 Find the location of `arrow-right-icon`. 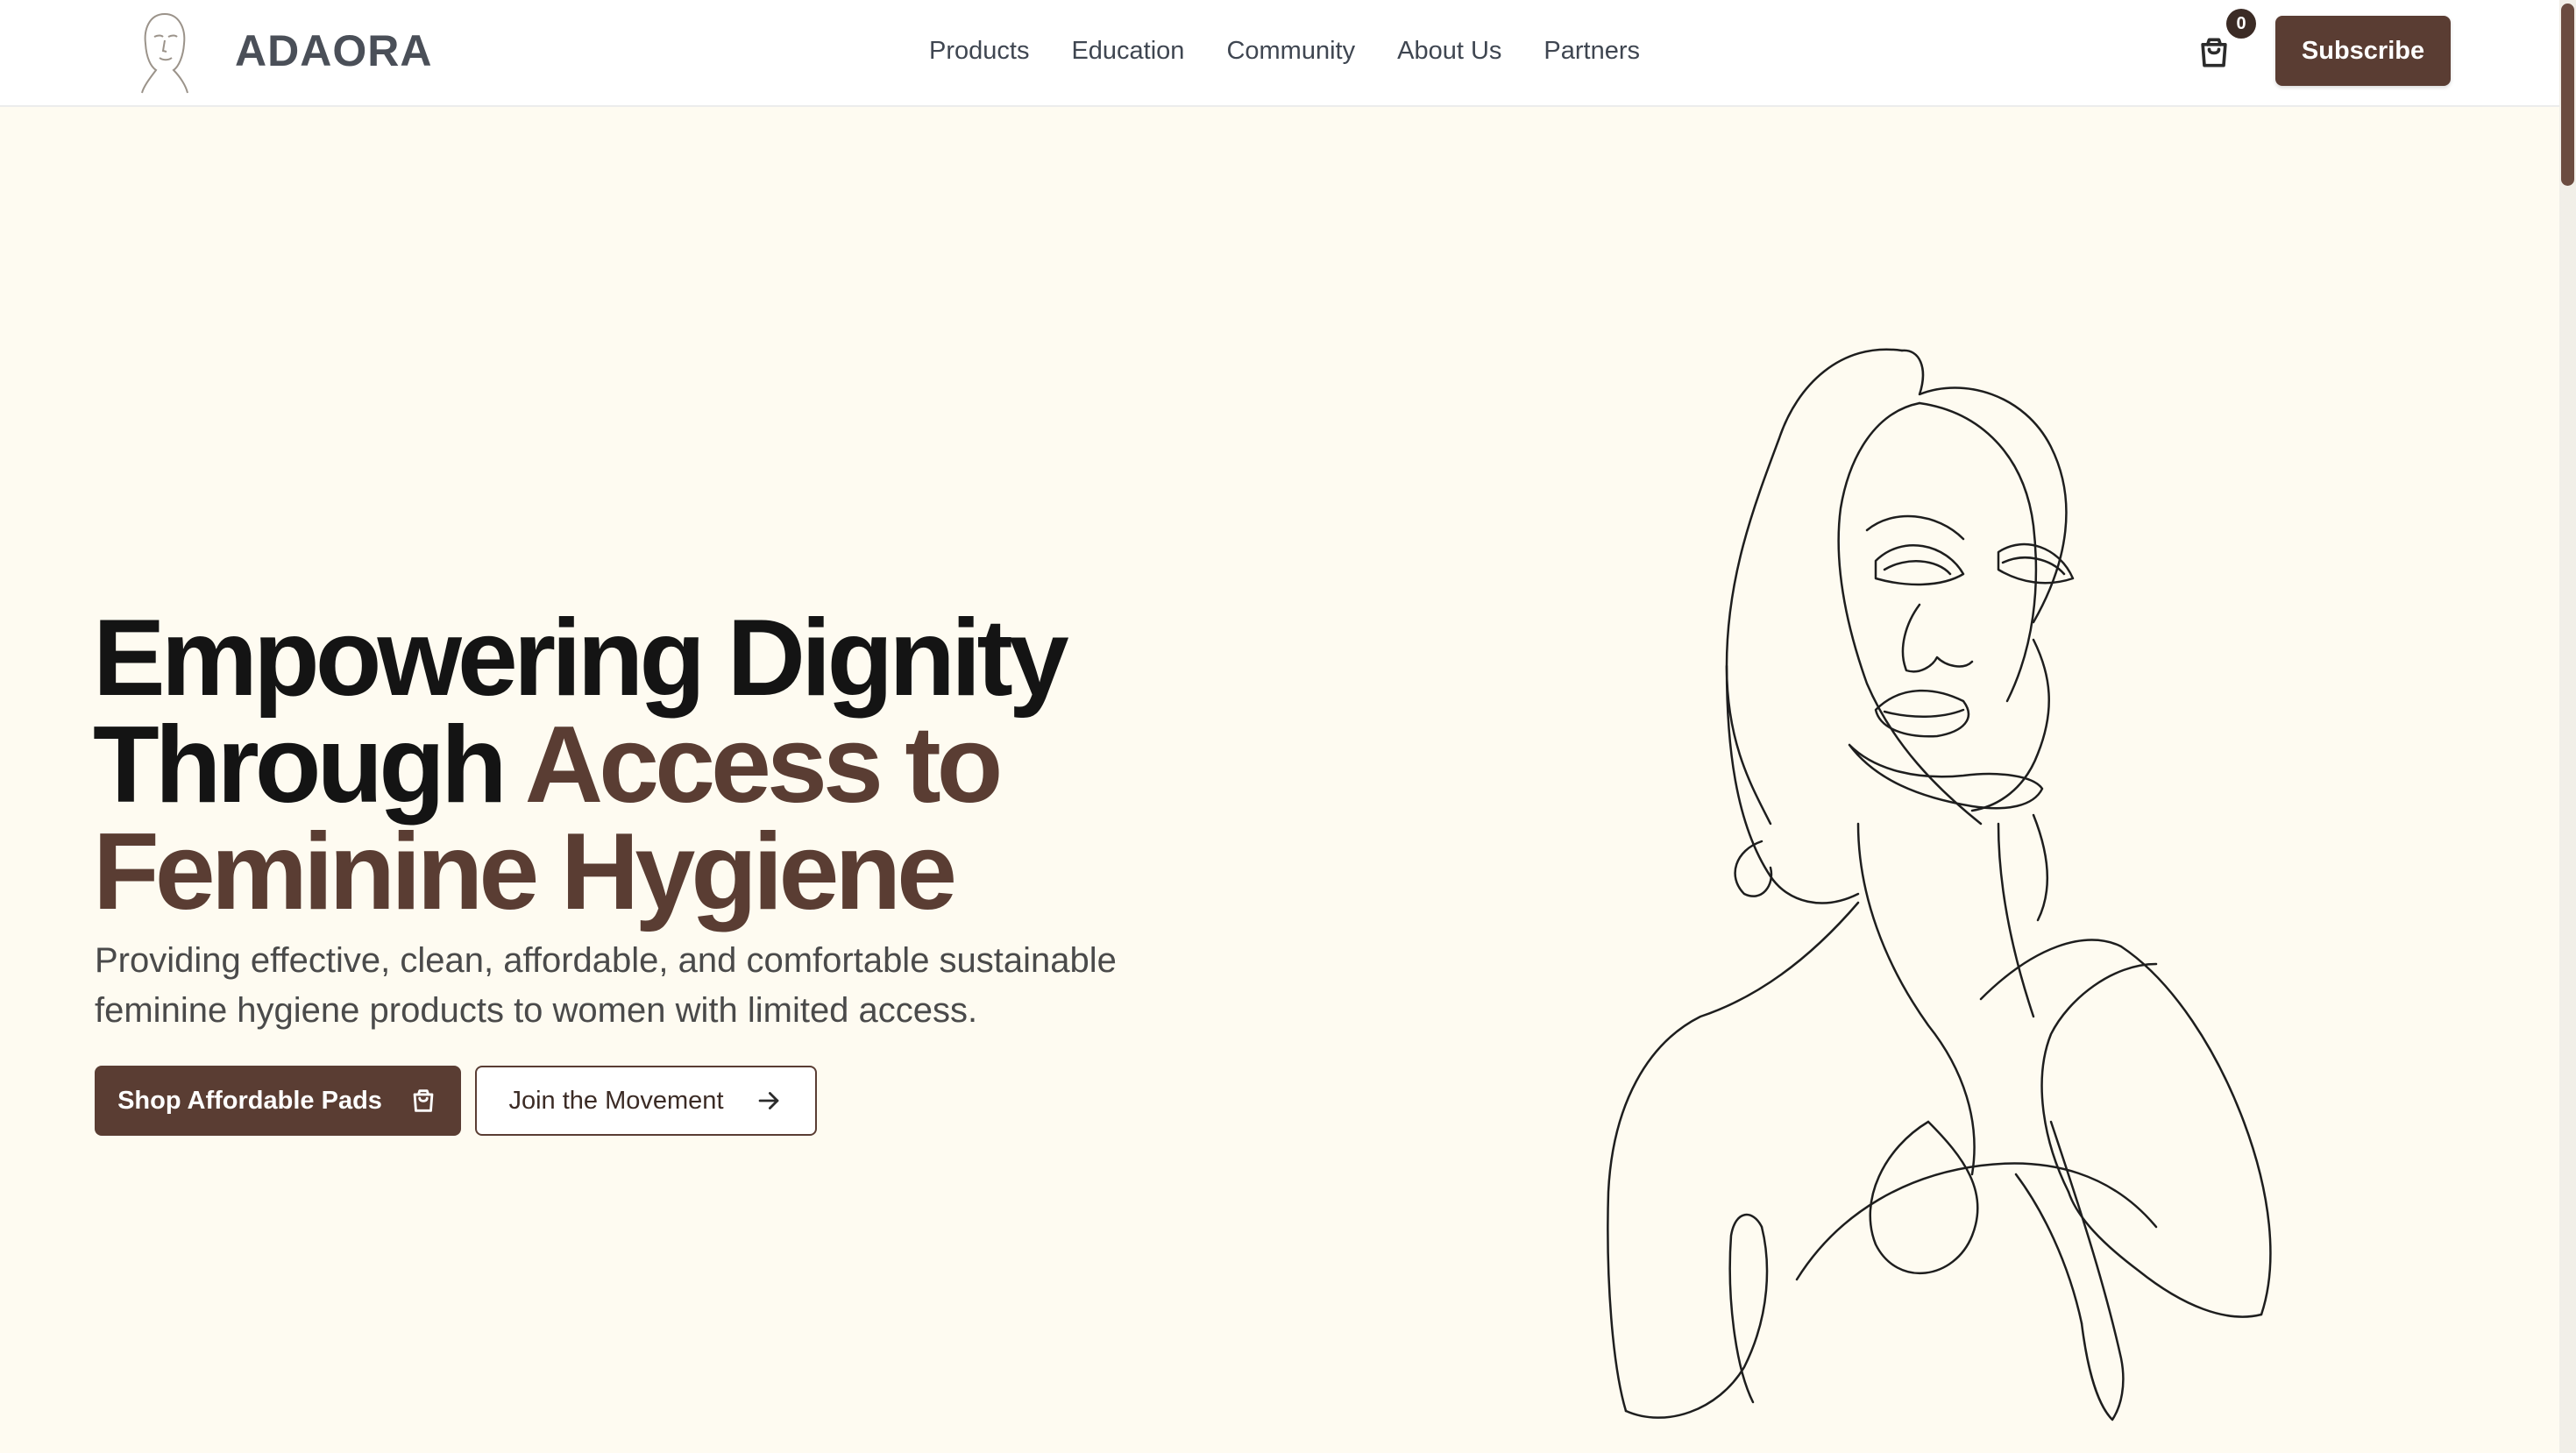

arrow-right-icon is located at coordinates (768, 1100).